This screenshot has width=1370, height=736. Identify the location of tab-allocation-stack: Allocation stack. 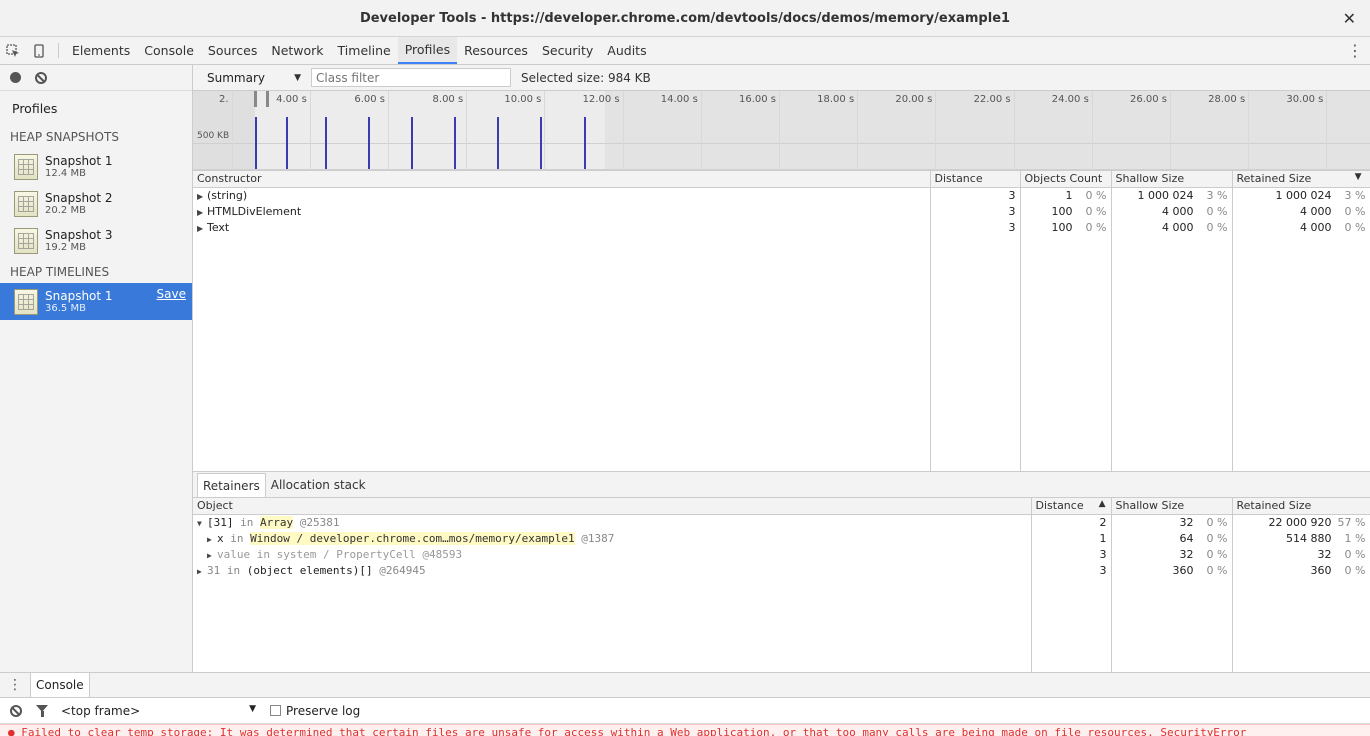
(318, 485).